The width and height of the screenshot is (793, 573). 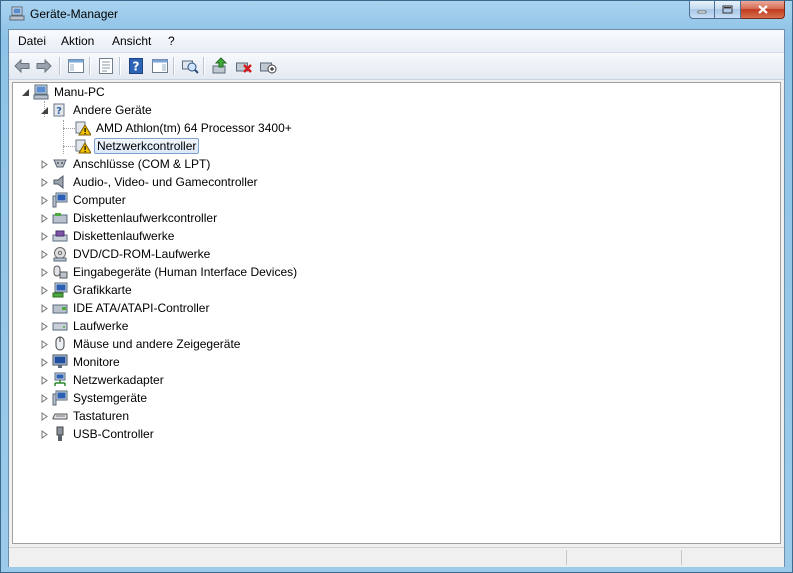 I want to click on close-button, so click(x=763, y=10).